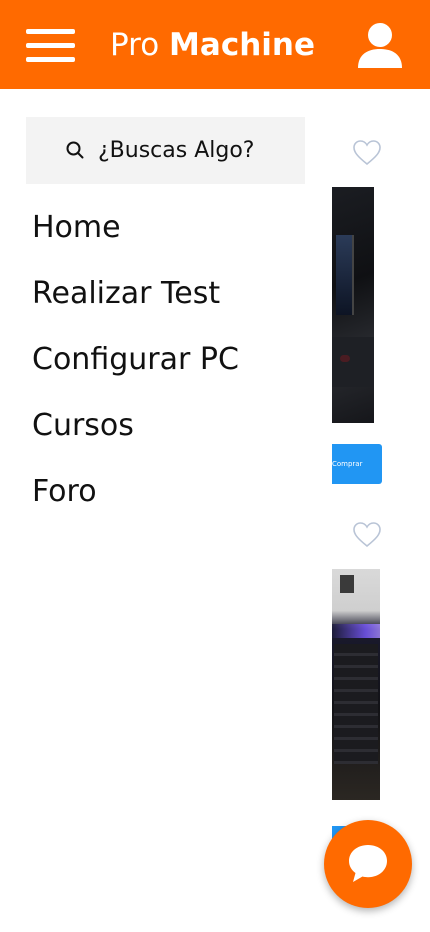 This screenshot has height=932, width=430. I want to click on logo-text-bold: Machine, so click(242, 45).